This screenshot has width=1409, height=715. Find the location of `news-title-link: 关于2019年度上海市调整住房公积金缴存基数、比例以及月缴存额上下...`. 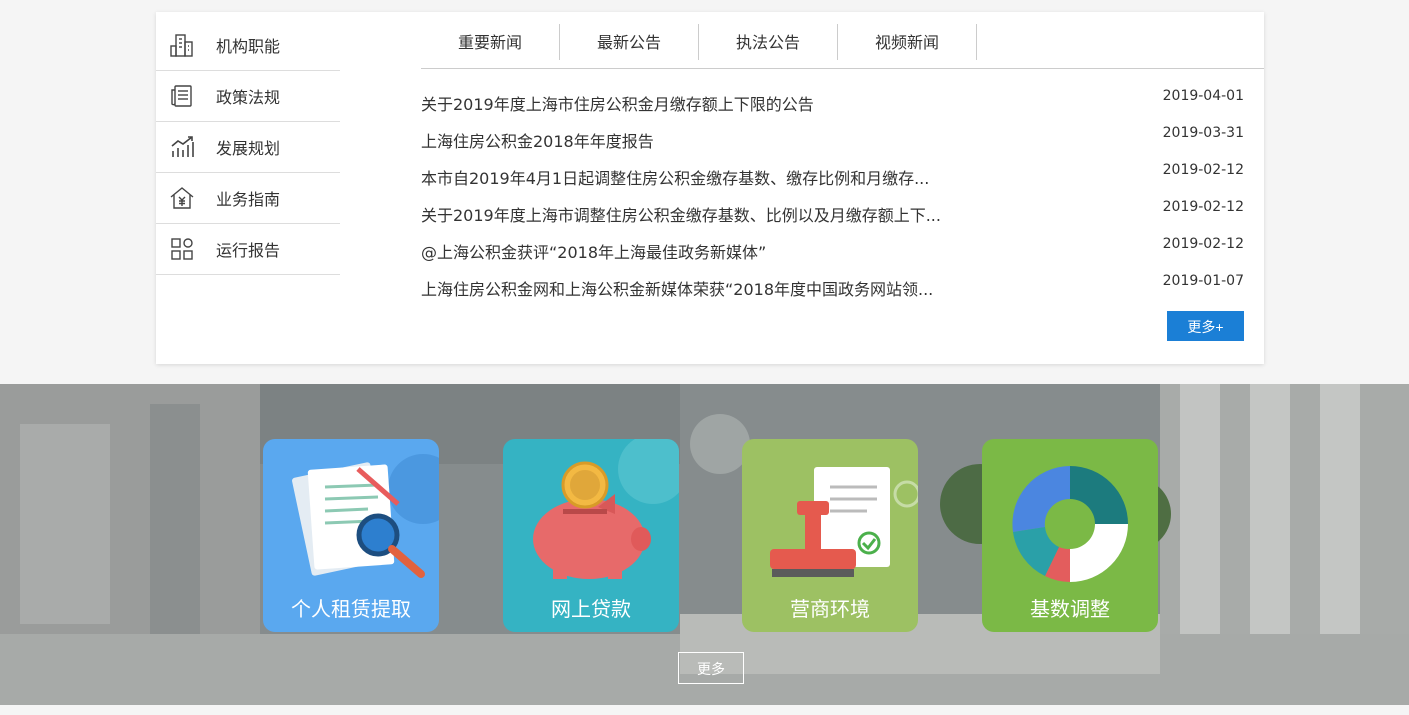

news-title-link: 关于2019年度上海市调整住房公积金缴存基数、比例以及月缴存额上下... is located at coordinates (681, 214).